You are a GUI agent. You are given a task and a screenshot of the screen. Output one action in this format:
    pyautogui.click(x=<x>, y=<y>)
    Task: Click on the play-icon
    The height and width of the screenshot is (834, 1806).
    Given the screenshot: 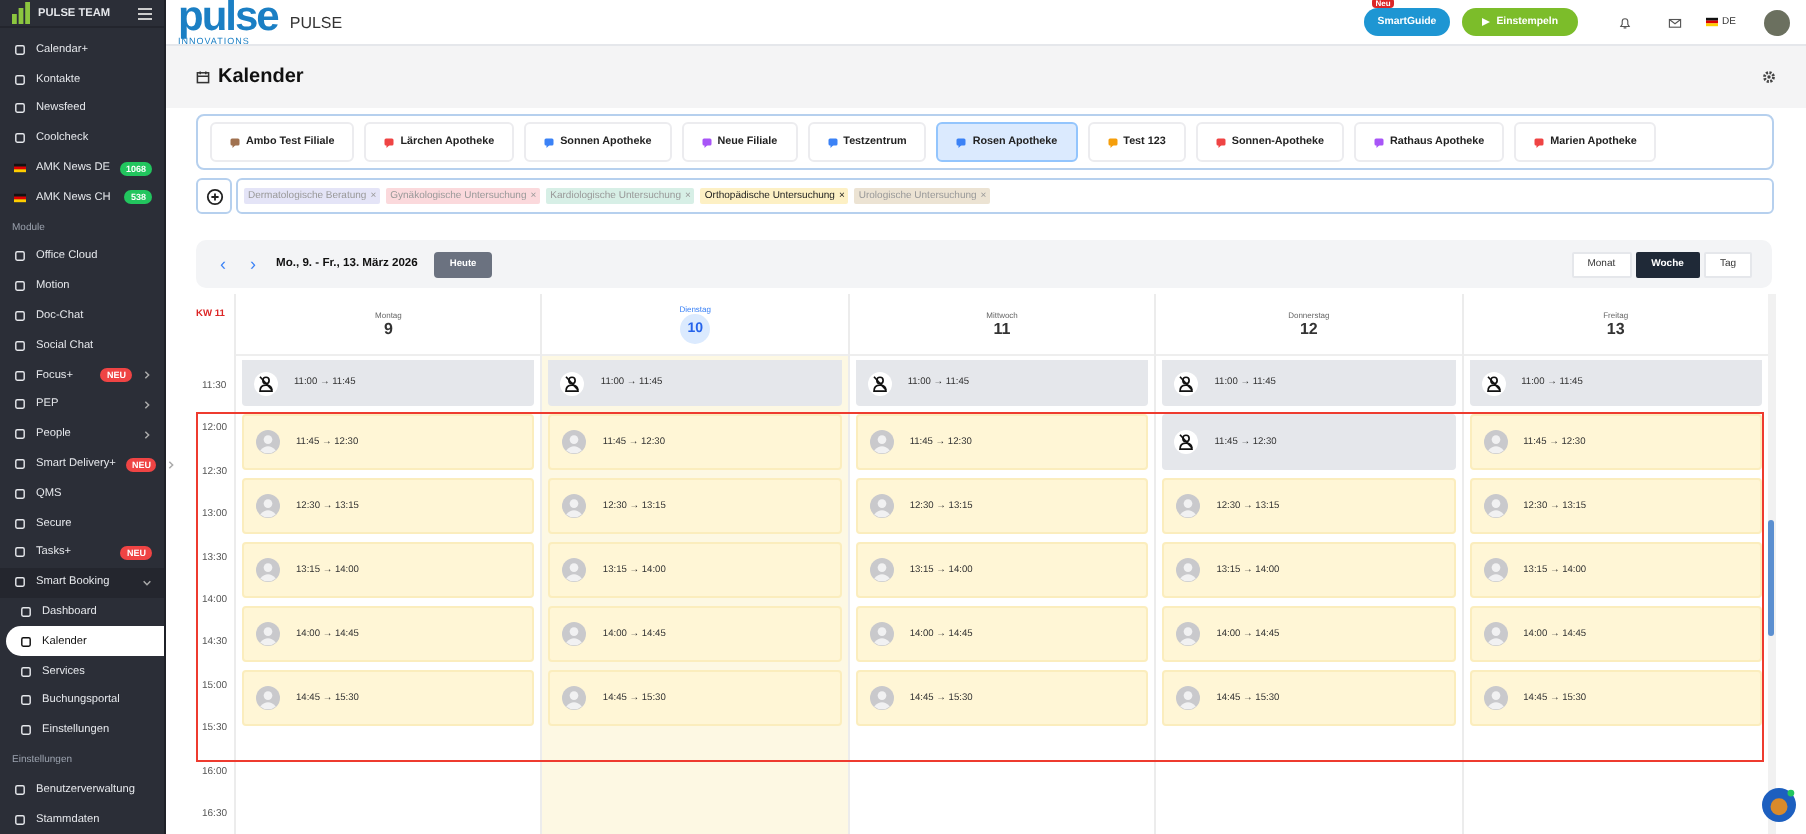 What is the action you would take?
    pyautogui.click(x=1486, y=22)
    